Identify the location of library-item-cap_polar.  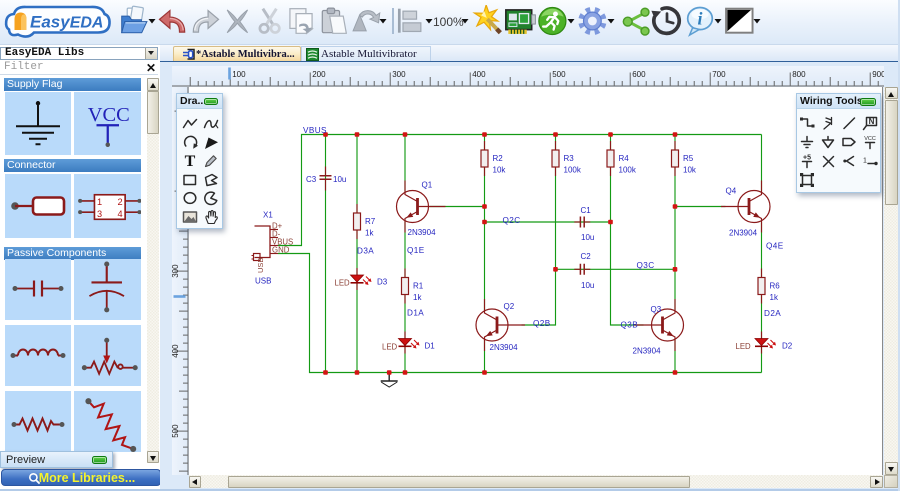
(107, 289).